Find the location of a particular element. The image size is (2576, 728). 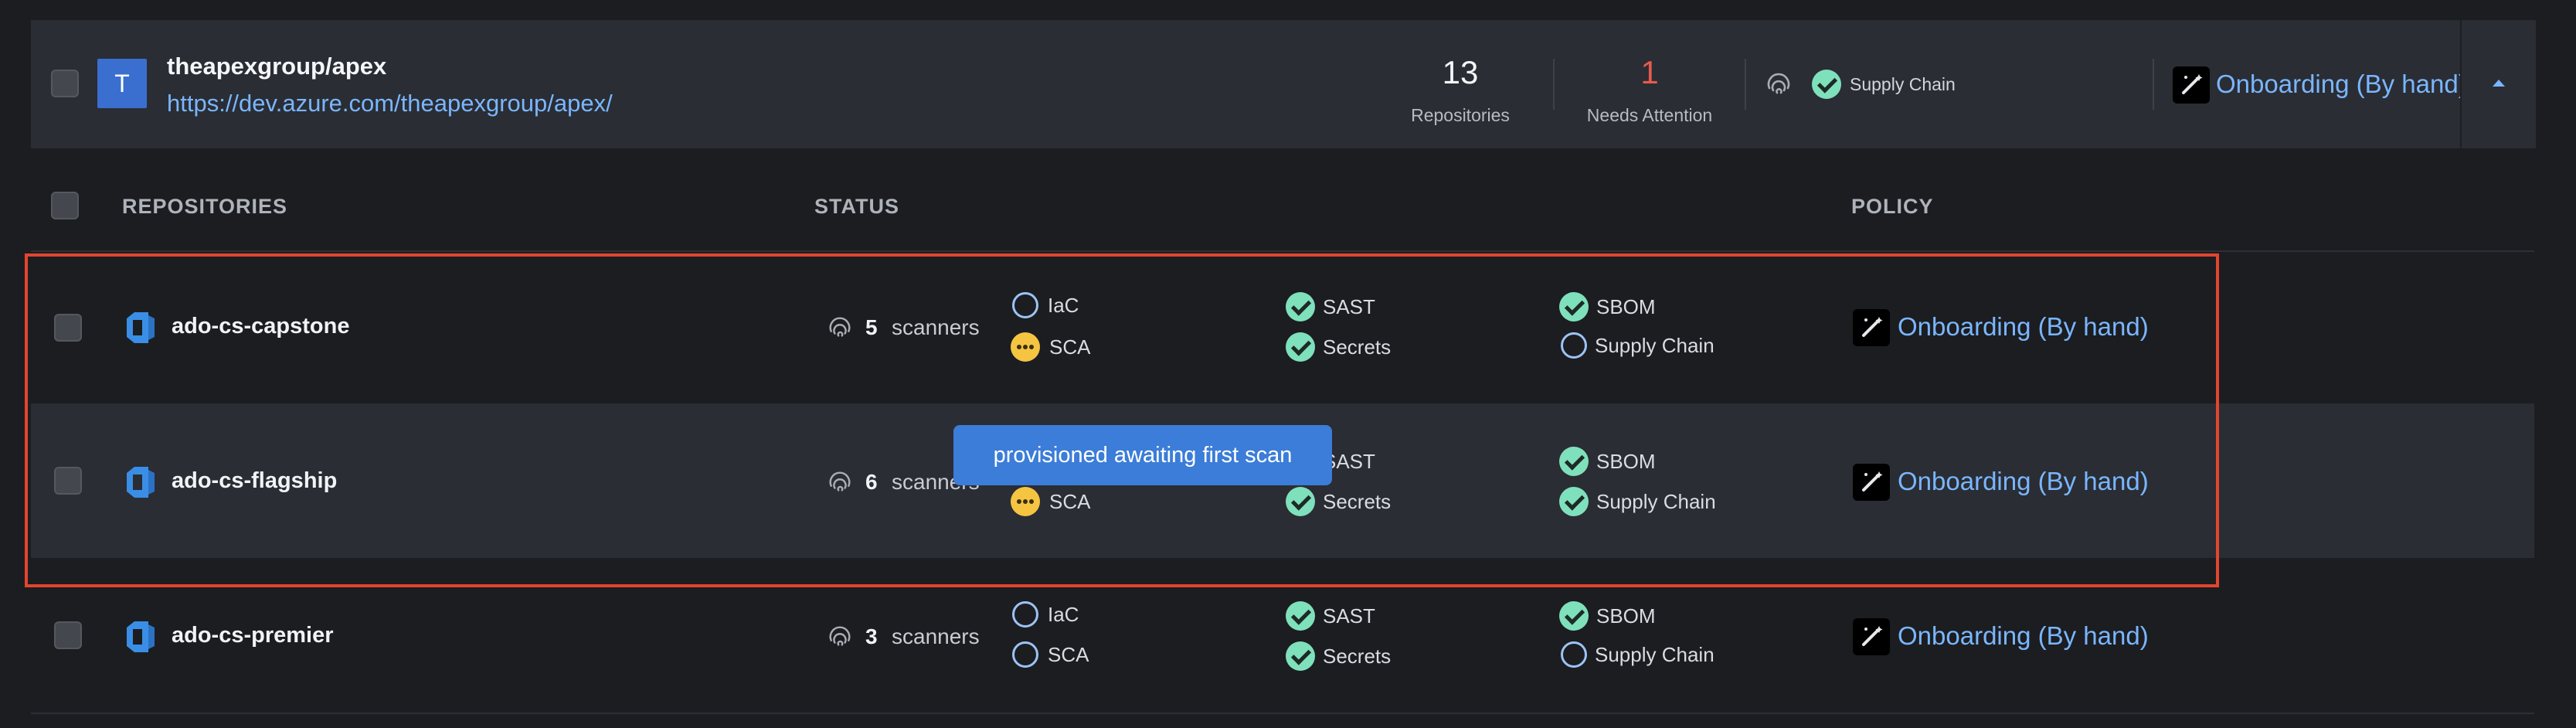

scanner-label: Supply Chain is located at coordinates (1655, 655).